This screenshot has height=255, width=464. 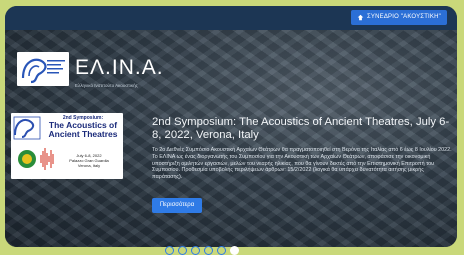 I want to click on site-subtitle: Ελληνικό Ινστιτούτο Ακουστικής, so click(x=106, y=85).